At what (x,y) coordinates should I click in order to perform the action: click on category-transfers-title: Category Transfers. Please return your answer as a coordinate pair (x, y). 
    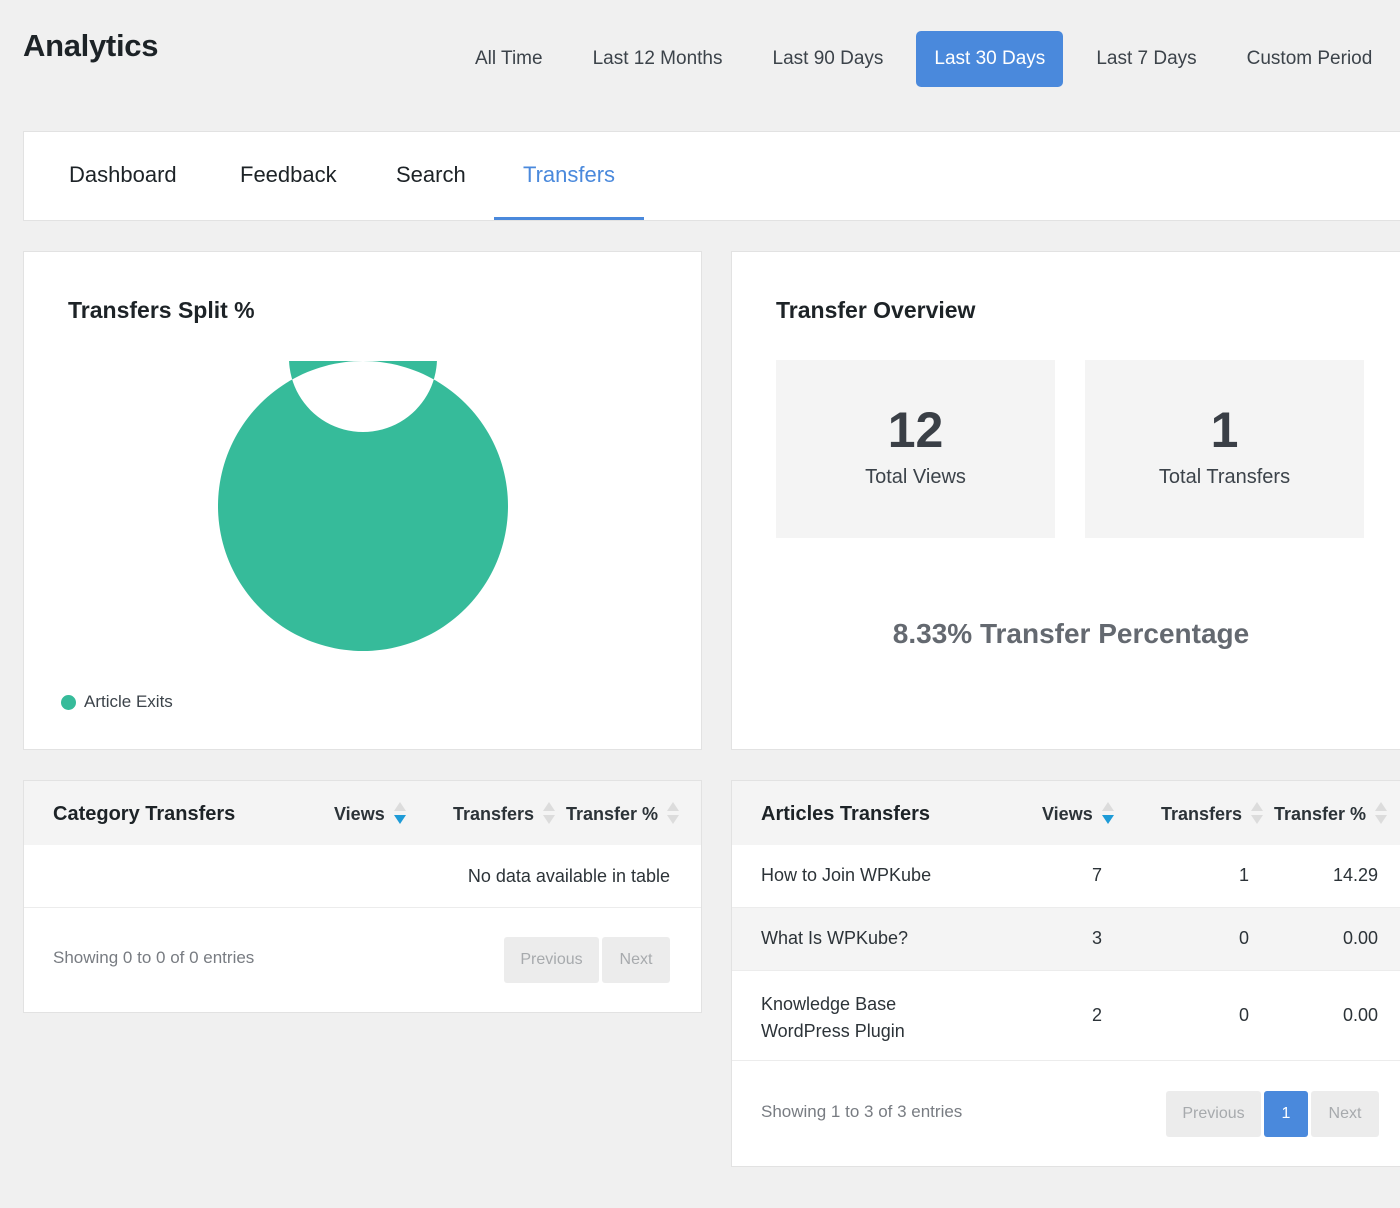
    Looking at the image, I should click on (144, 814).